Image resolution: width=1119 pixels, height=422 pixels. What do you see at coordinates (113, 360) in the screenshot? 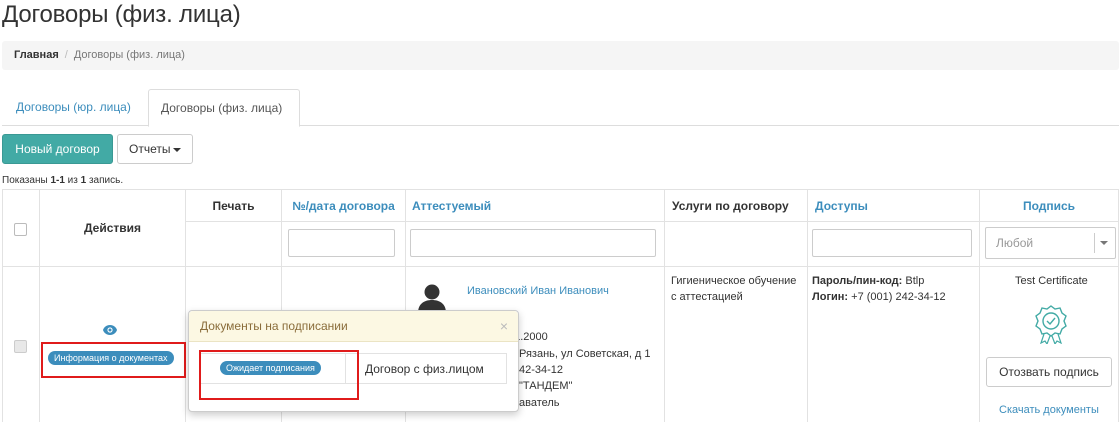
I see `highlight-documents-info` at bounding box center [113, 360].